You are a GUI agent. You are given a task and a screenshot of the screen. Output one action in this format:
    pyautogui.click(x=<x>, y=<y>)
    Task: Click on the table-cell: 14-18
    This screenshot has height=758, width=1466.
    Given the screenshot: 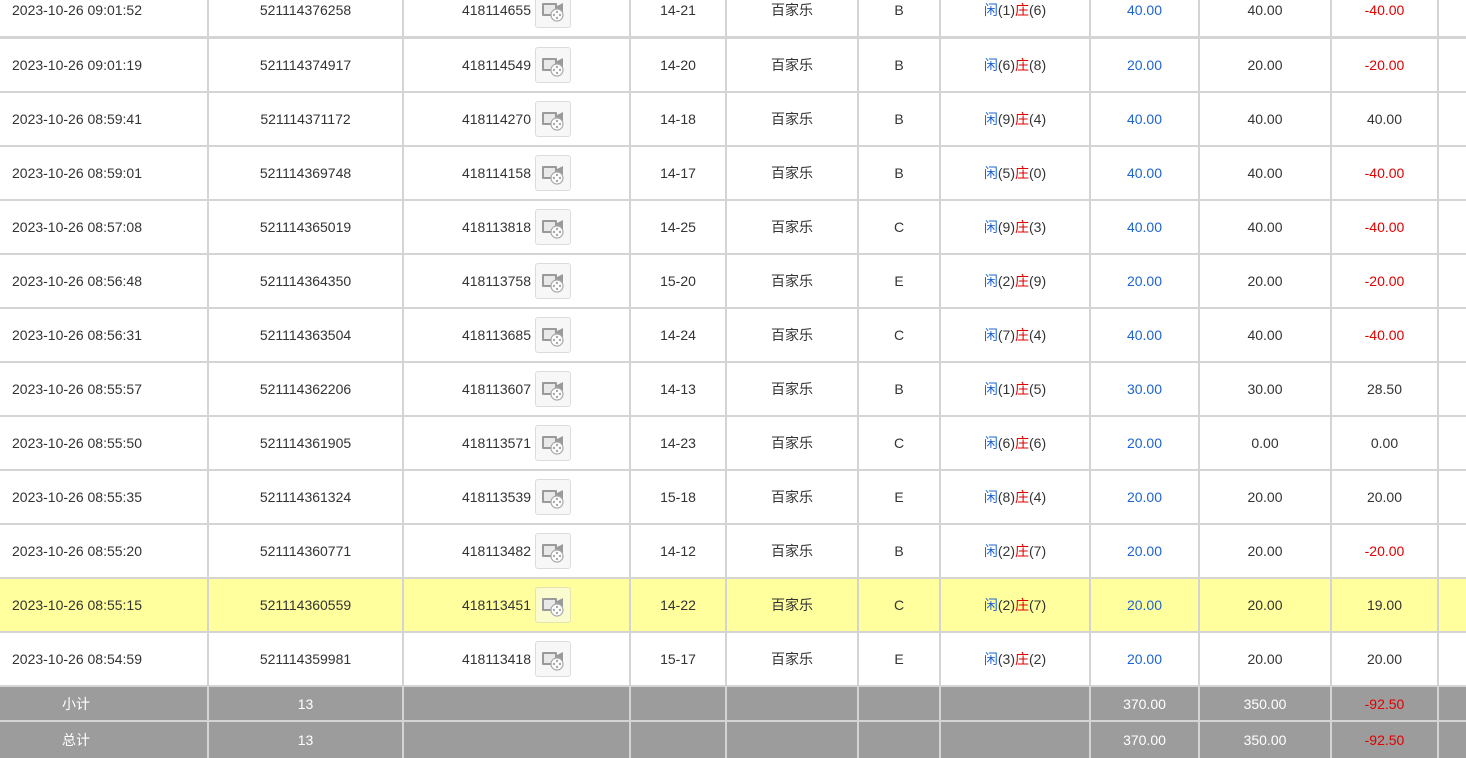 What is the action you would take?
    pyautogui.click(x=678, y=119)
    